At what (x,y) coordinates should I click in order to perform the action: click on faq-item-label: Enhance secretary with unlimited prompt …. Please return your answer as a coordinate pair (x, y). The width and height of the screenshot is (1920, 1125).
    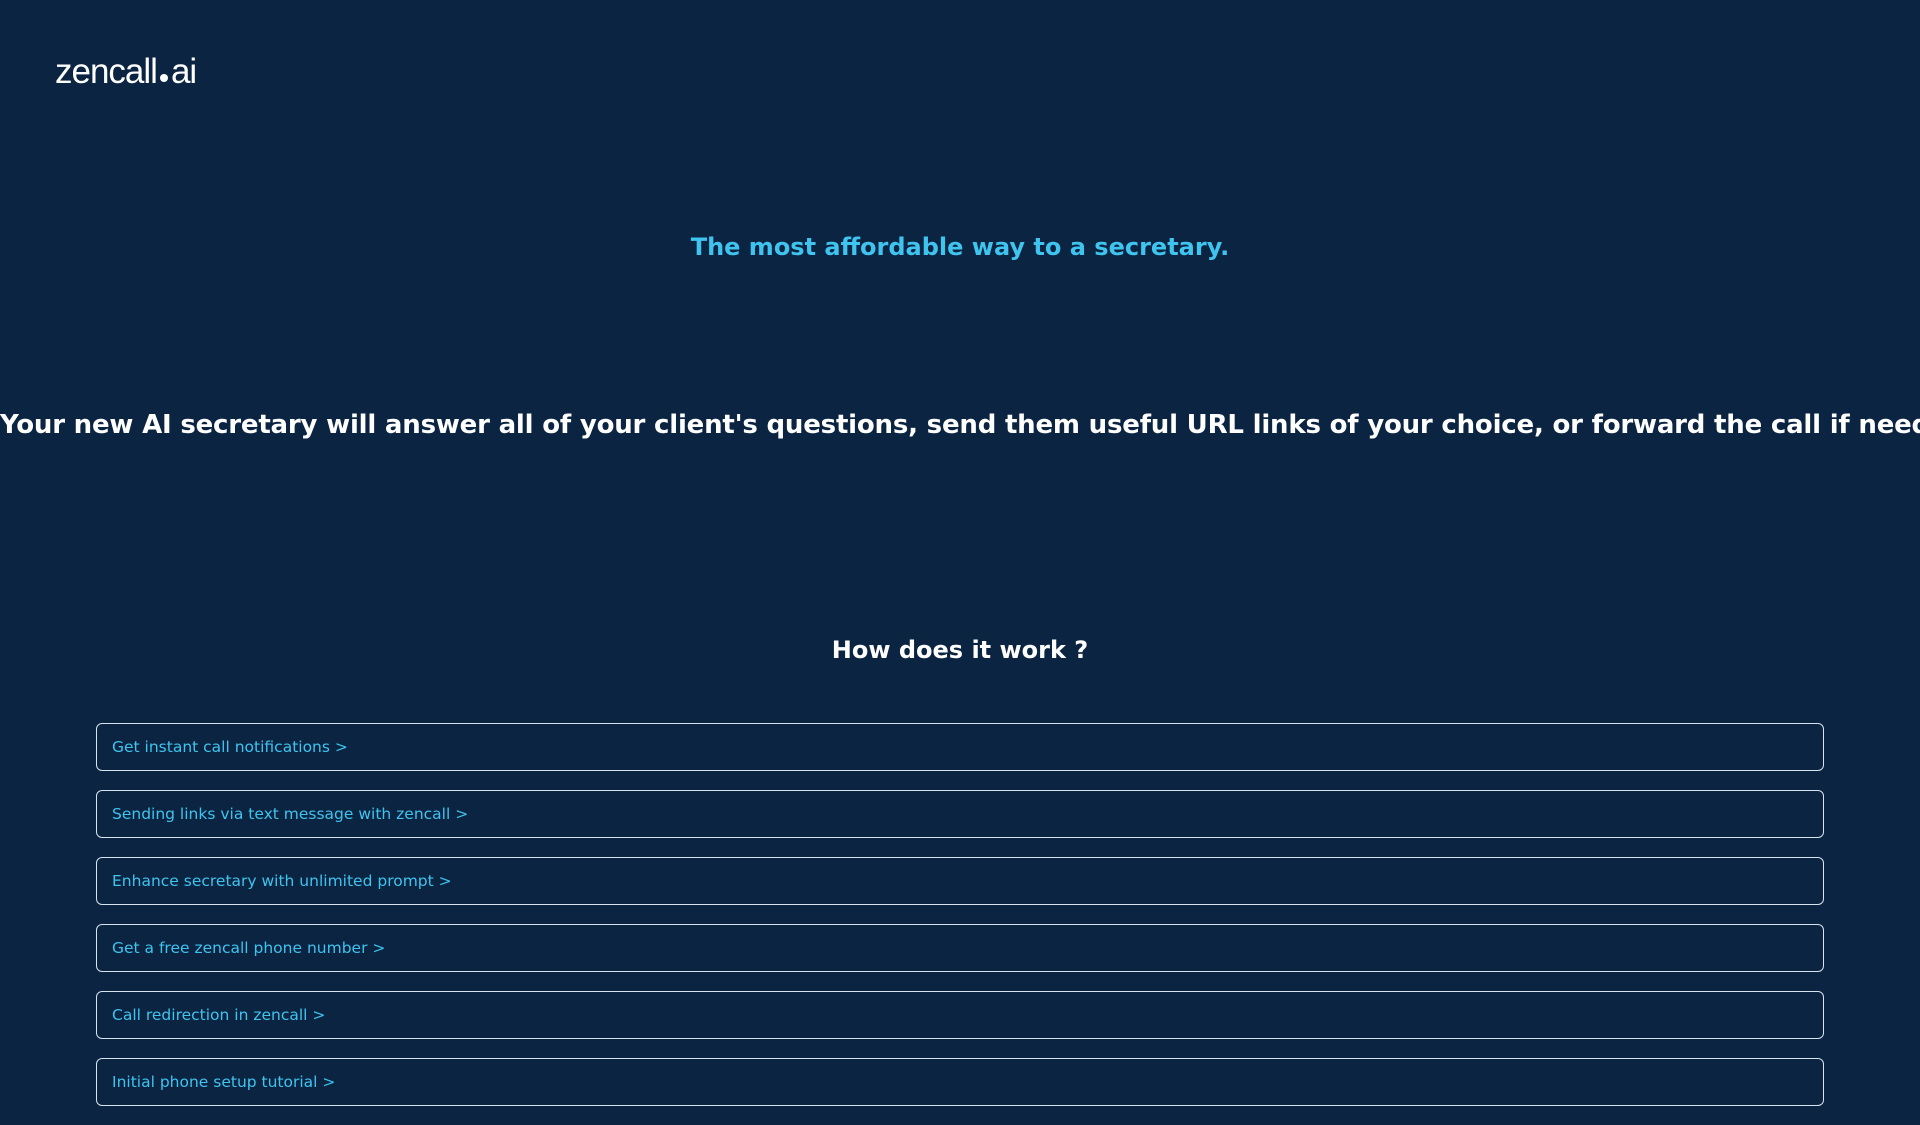
    Looking at the image, I should click on (282, 881).